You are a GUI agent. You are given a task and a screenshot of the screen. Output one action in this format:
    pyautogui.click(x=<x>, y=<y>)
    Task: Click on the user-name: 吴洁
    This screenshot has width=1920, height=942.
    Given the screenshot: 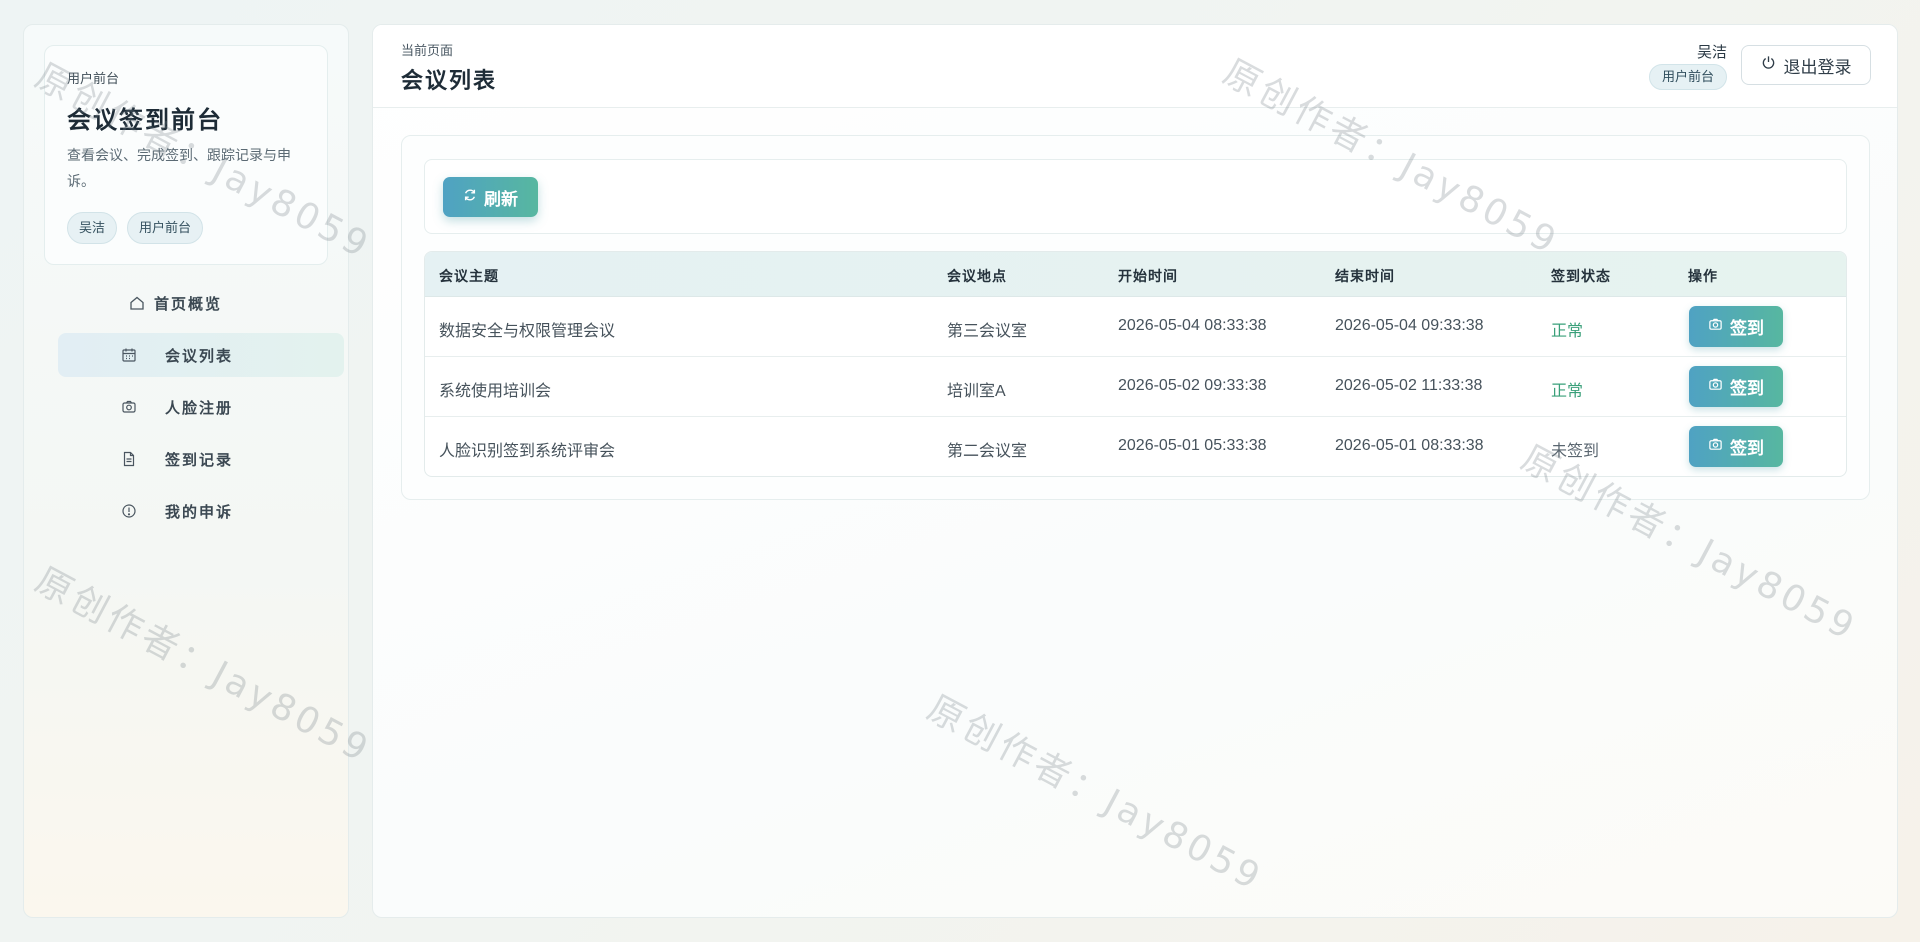 What is the action you would take?
    pyautogui.click(x=1711, y=52)
    